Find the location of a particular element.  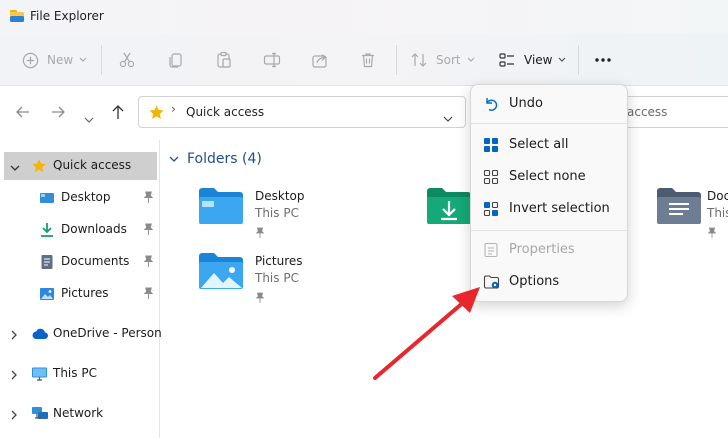

cut-icon is located at coordinates (127, 60).